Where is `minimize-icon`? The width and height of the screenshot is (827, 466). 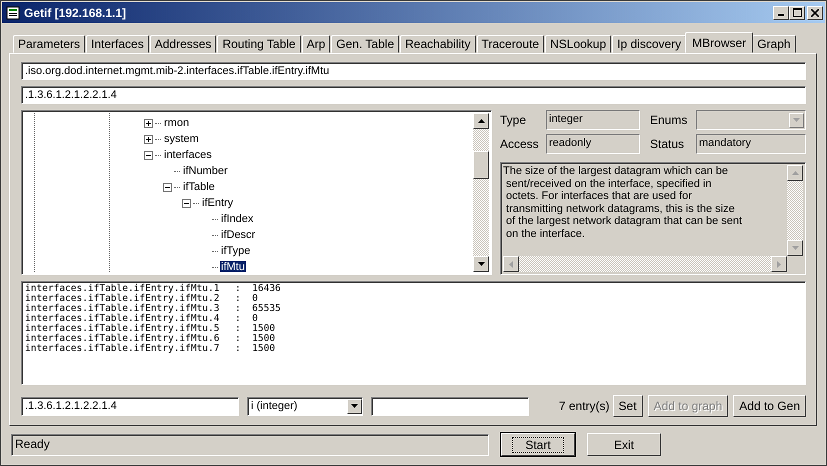
minimize-icon is located at coordinates (781, 15).